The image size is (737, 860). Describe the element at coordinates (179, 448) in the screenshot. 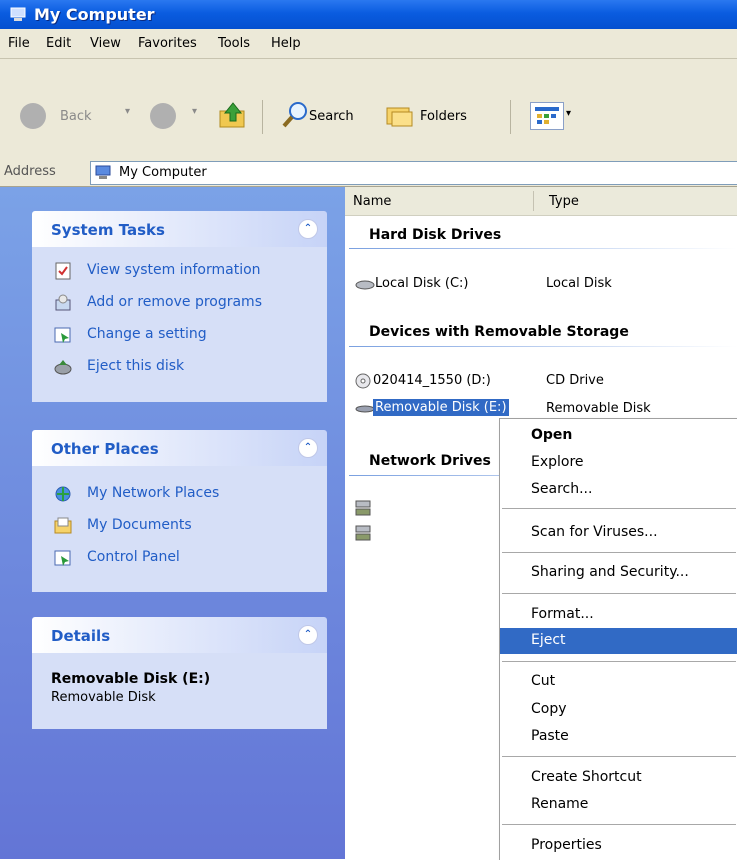

I see `other-places-header: Other Places ⌃` at that location.